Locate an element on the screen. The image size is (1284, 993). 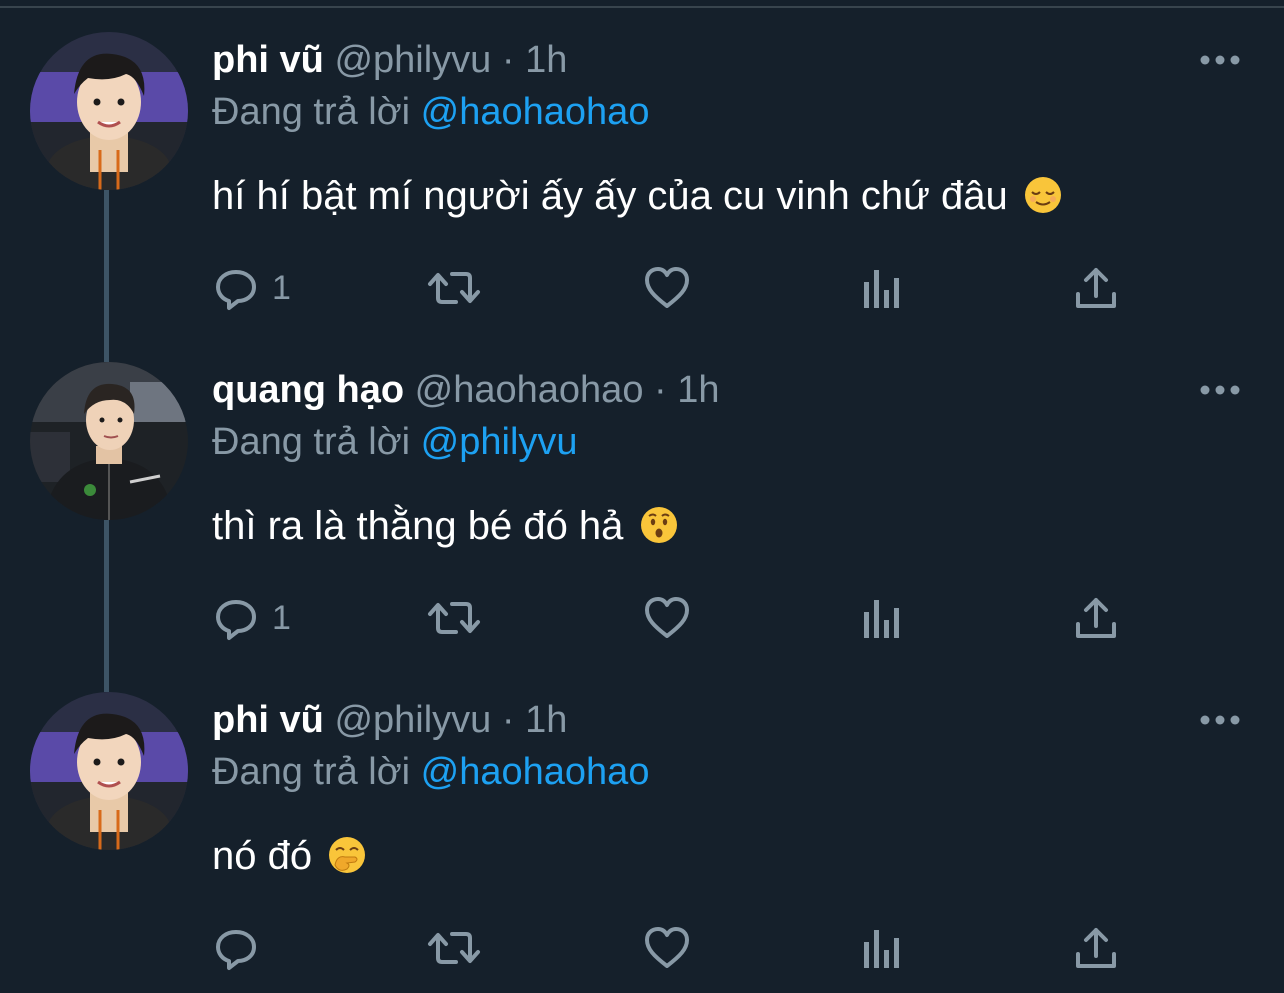
relieved-face-emoji is located at coordinates (1042, 195).